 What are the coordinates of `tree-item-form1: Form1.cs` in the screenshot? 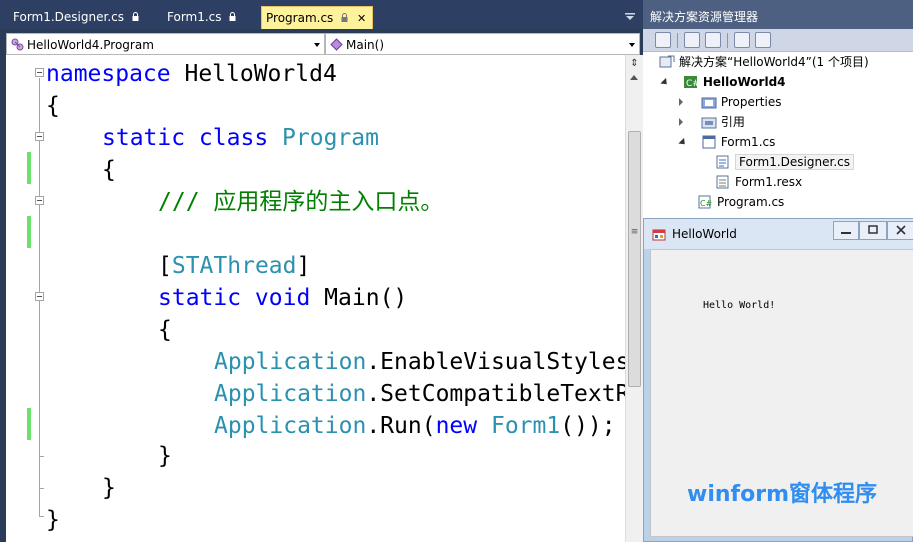 It's located at (727, 142).